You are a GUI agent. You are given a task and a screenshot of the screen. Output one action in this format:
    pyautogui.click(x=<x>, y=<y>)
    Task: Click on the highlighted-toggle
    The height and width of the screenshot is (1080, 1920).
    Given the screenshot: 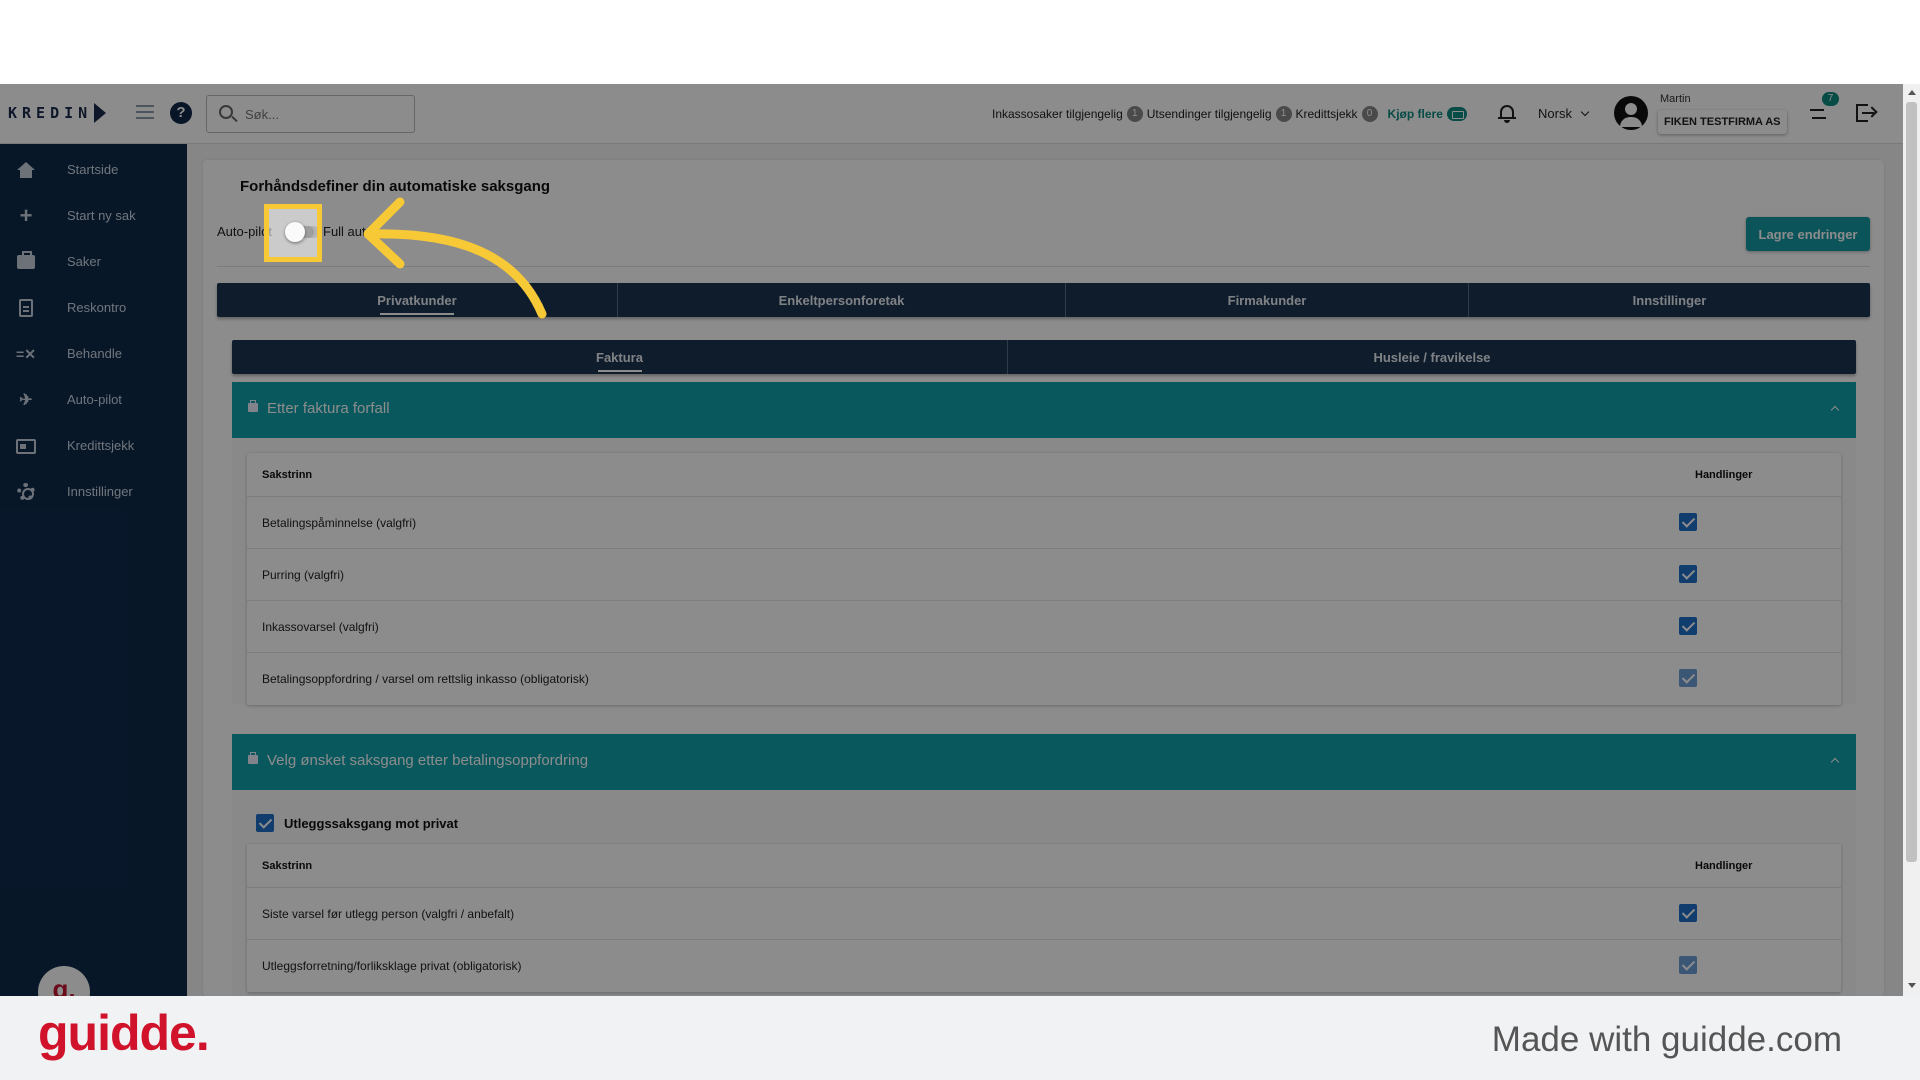 What is the action you would take?
    pyautogui.click(x=299, y=232)
    